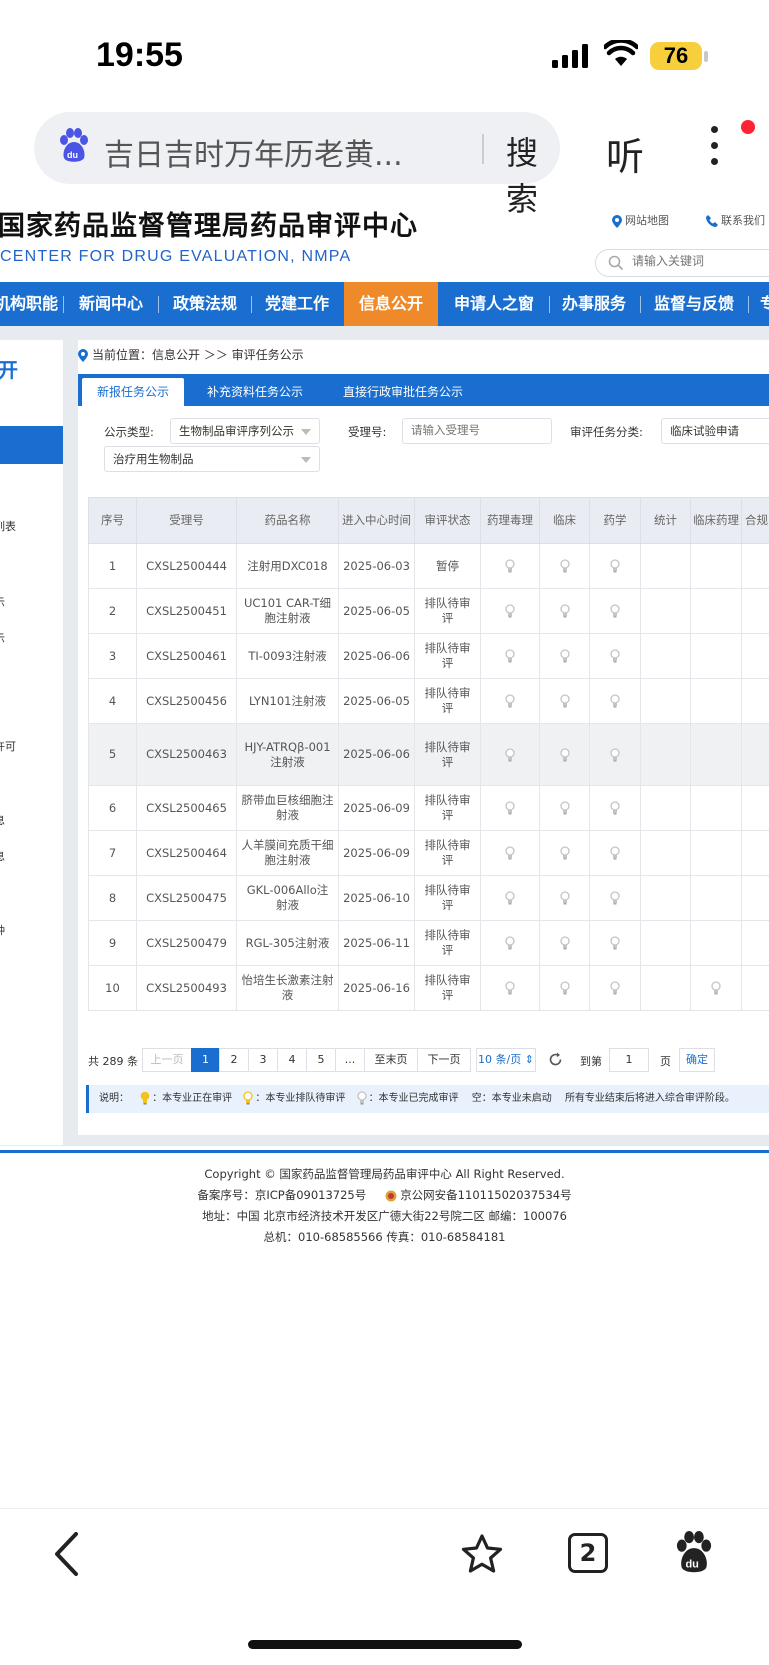 This screenshot has width=769, height=1665. Describe the element at coordinates (145, 1098) in the screenshot. I see `bulb-yellow-icon` at that location.